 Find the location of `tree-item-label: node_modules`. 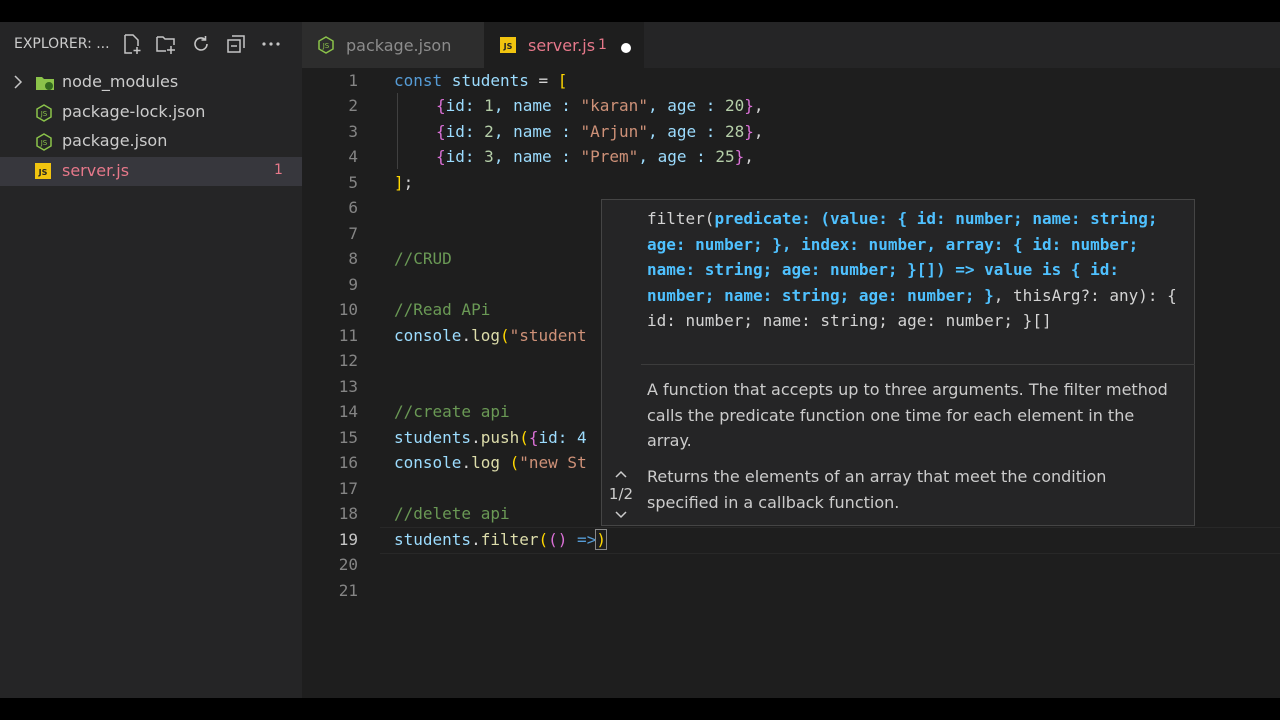

tree-item-label: node_modules is located at coordinates (120, 81).